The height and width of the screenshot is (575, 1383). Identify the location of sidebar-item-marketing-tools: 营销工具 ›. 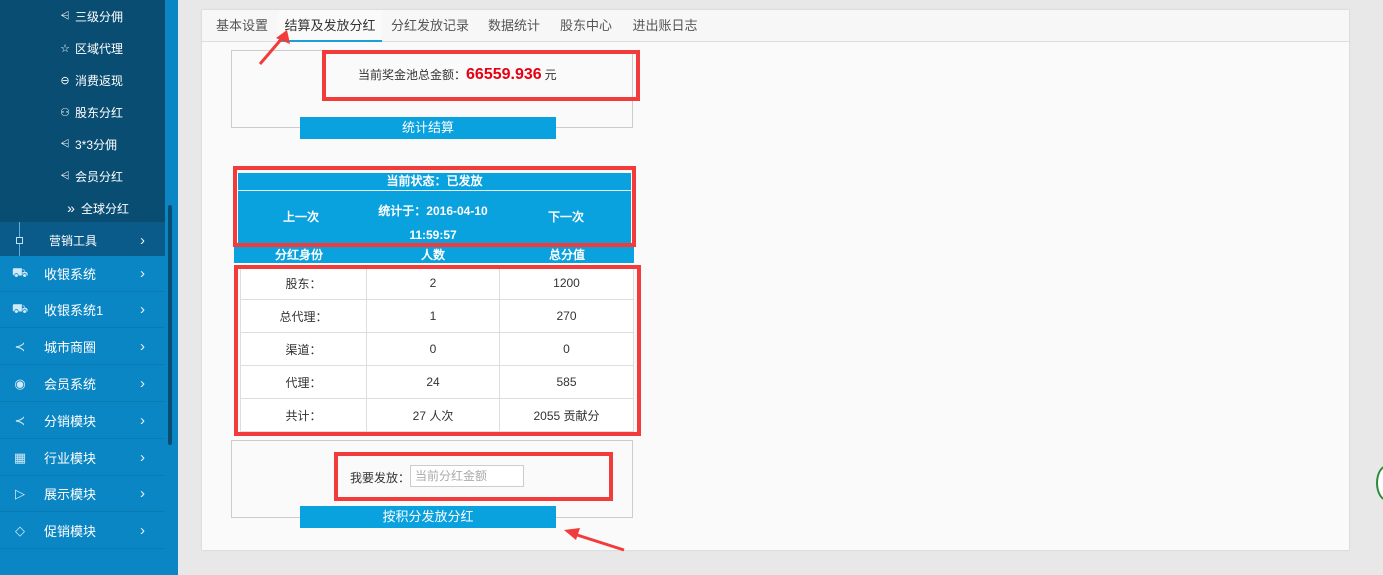
(82, 240).